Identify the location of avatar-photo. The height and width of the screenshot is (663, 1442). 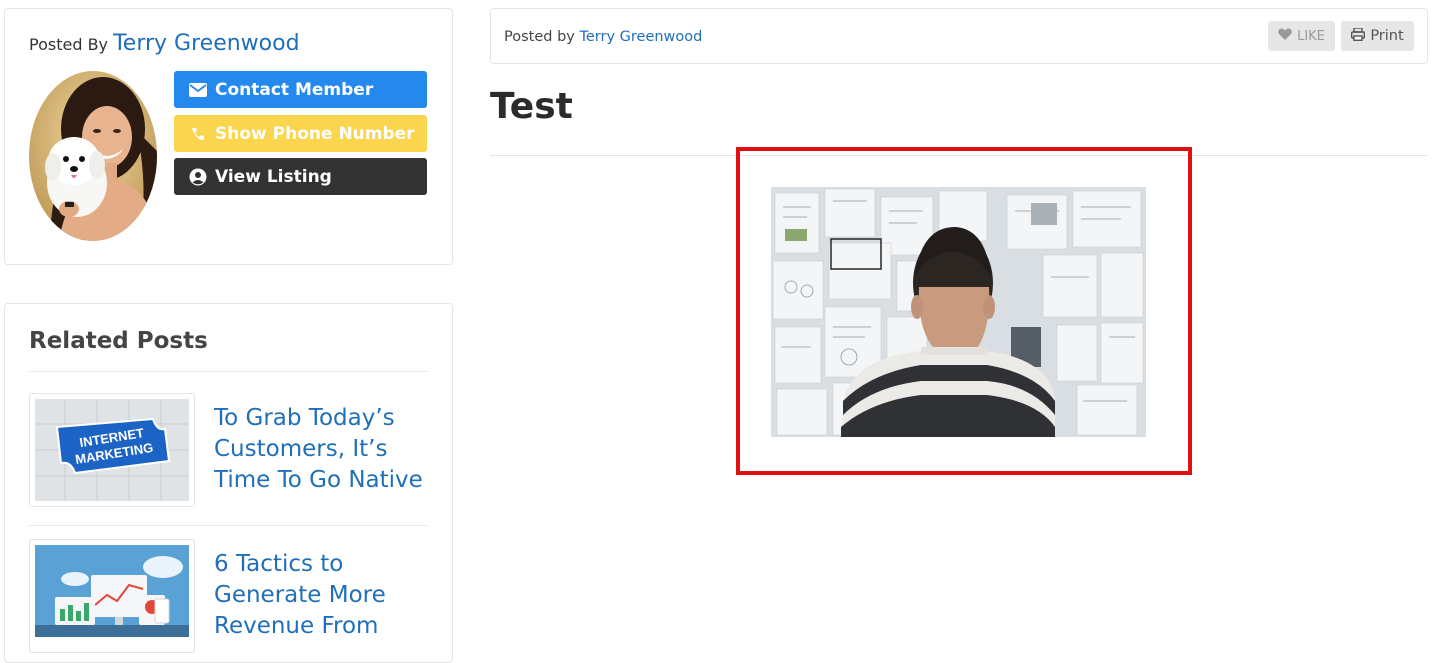
(93, 156).